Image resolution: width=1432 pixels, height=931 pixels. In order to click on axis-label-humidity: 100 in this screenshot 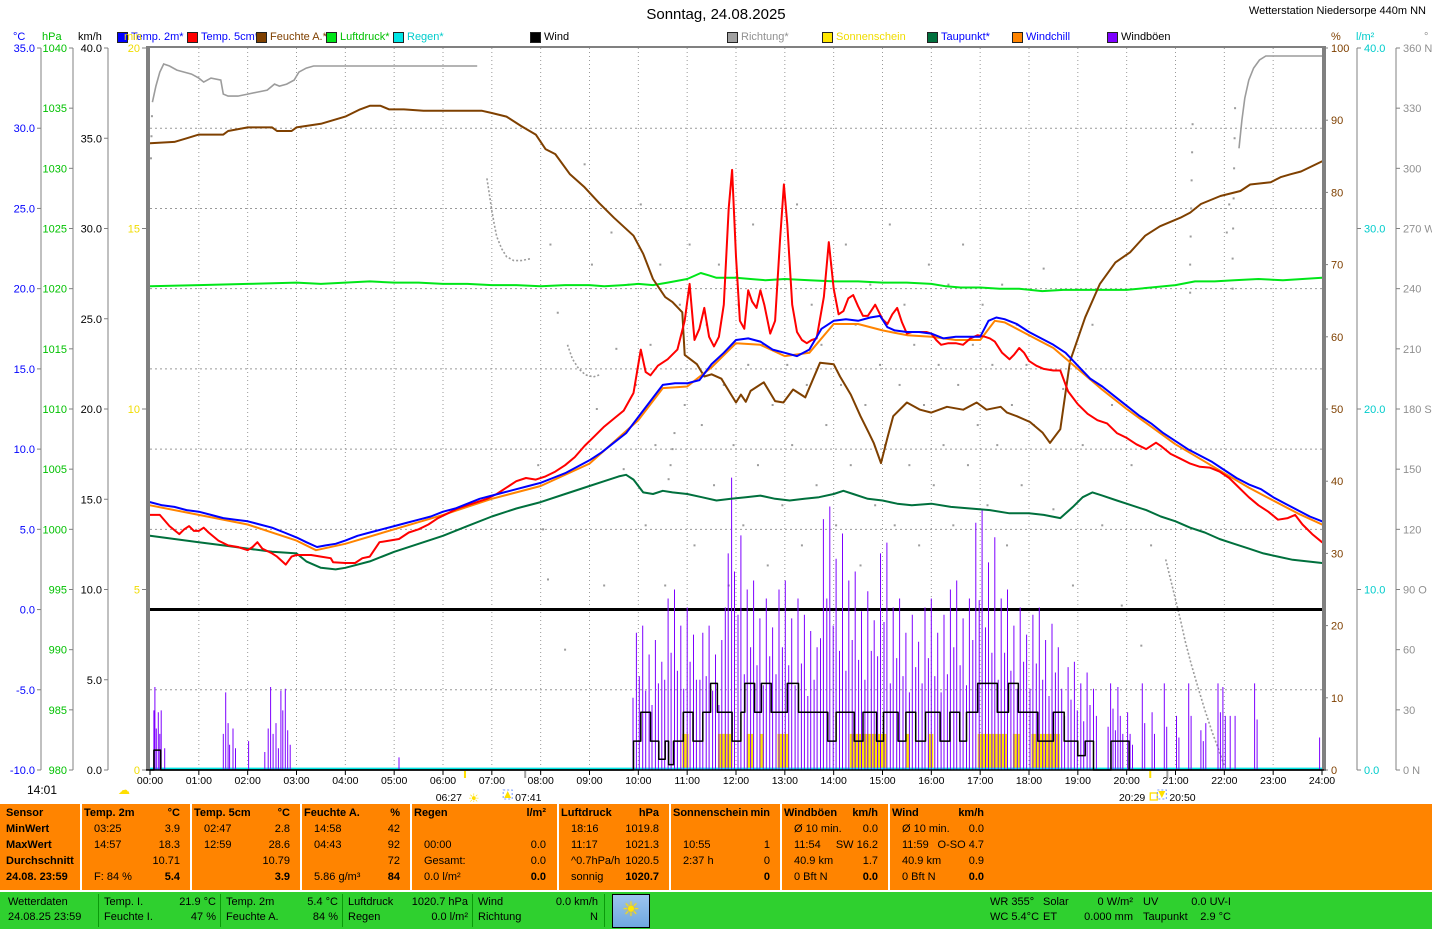, I will do `click(1340, 49)`.